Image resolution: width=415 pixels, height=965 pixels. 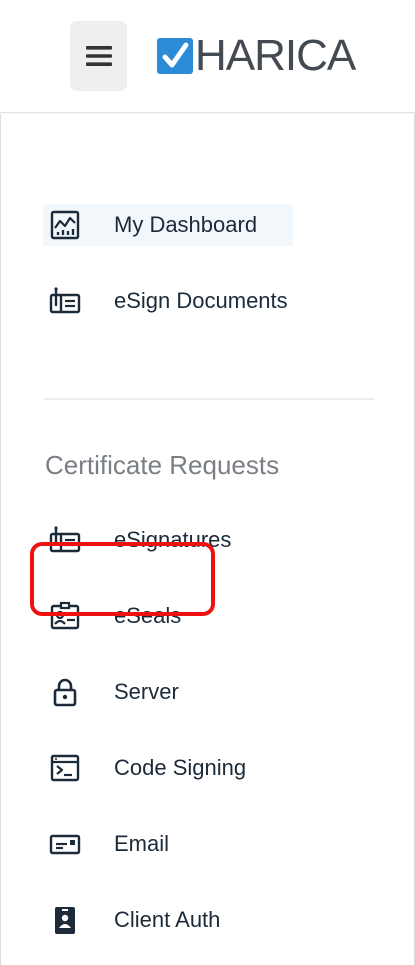 What do you see at coordinates (209, 399) in the screenshot?
I see `sidebar-divider` at bounding box center [209, 399].